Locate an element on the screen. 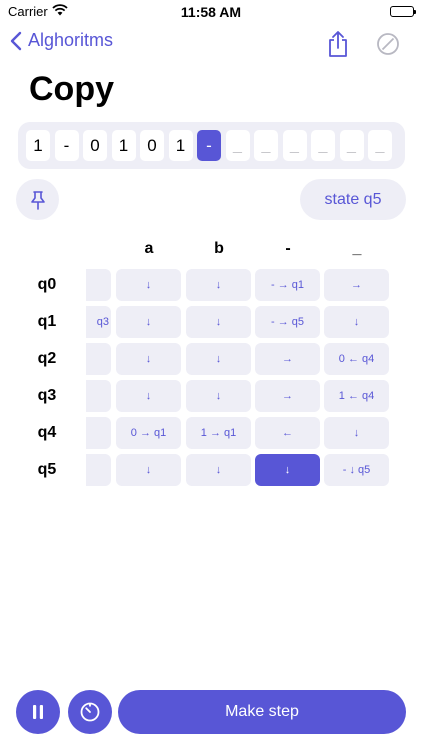 The height and width of the screenshot is (750, 422). tape: 1-0 1 0 1- _ _ _ _ _ _ is located at coordinates (211, 145).